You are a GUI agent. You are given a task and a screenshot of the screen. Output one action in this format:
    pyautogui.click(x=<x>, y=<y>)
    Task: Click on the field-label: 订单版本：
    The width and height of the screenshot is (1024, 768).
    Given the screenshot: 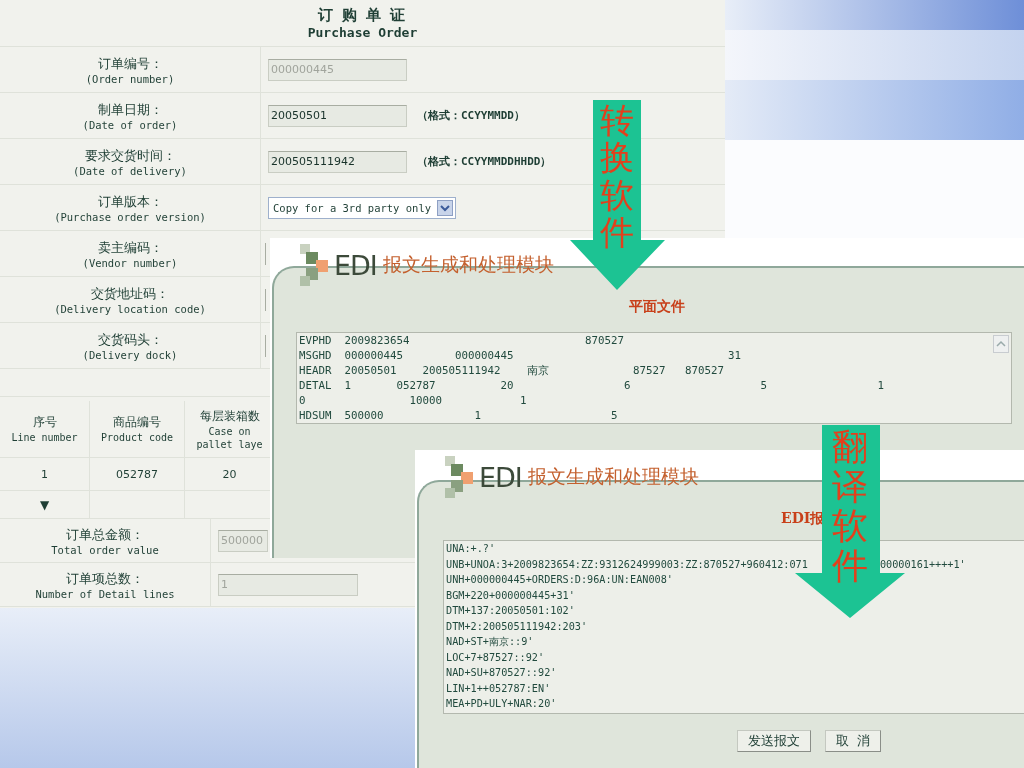 What is the action you would take?
    pyautogui.click(x=130, y=201)
    